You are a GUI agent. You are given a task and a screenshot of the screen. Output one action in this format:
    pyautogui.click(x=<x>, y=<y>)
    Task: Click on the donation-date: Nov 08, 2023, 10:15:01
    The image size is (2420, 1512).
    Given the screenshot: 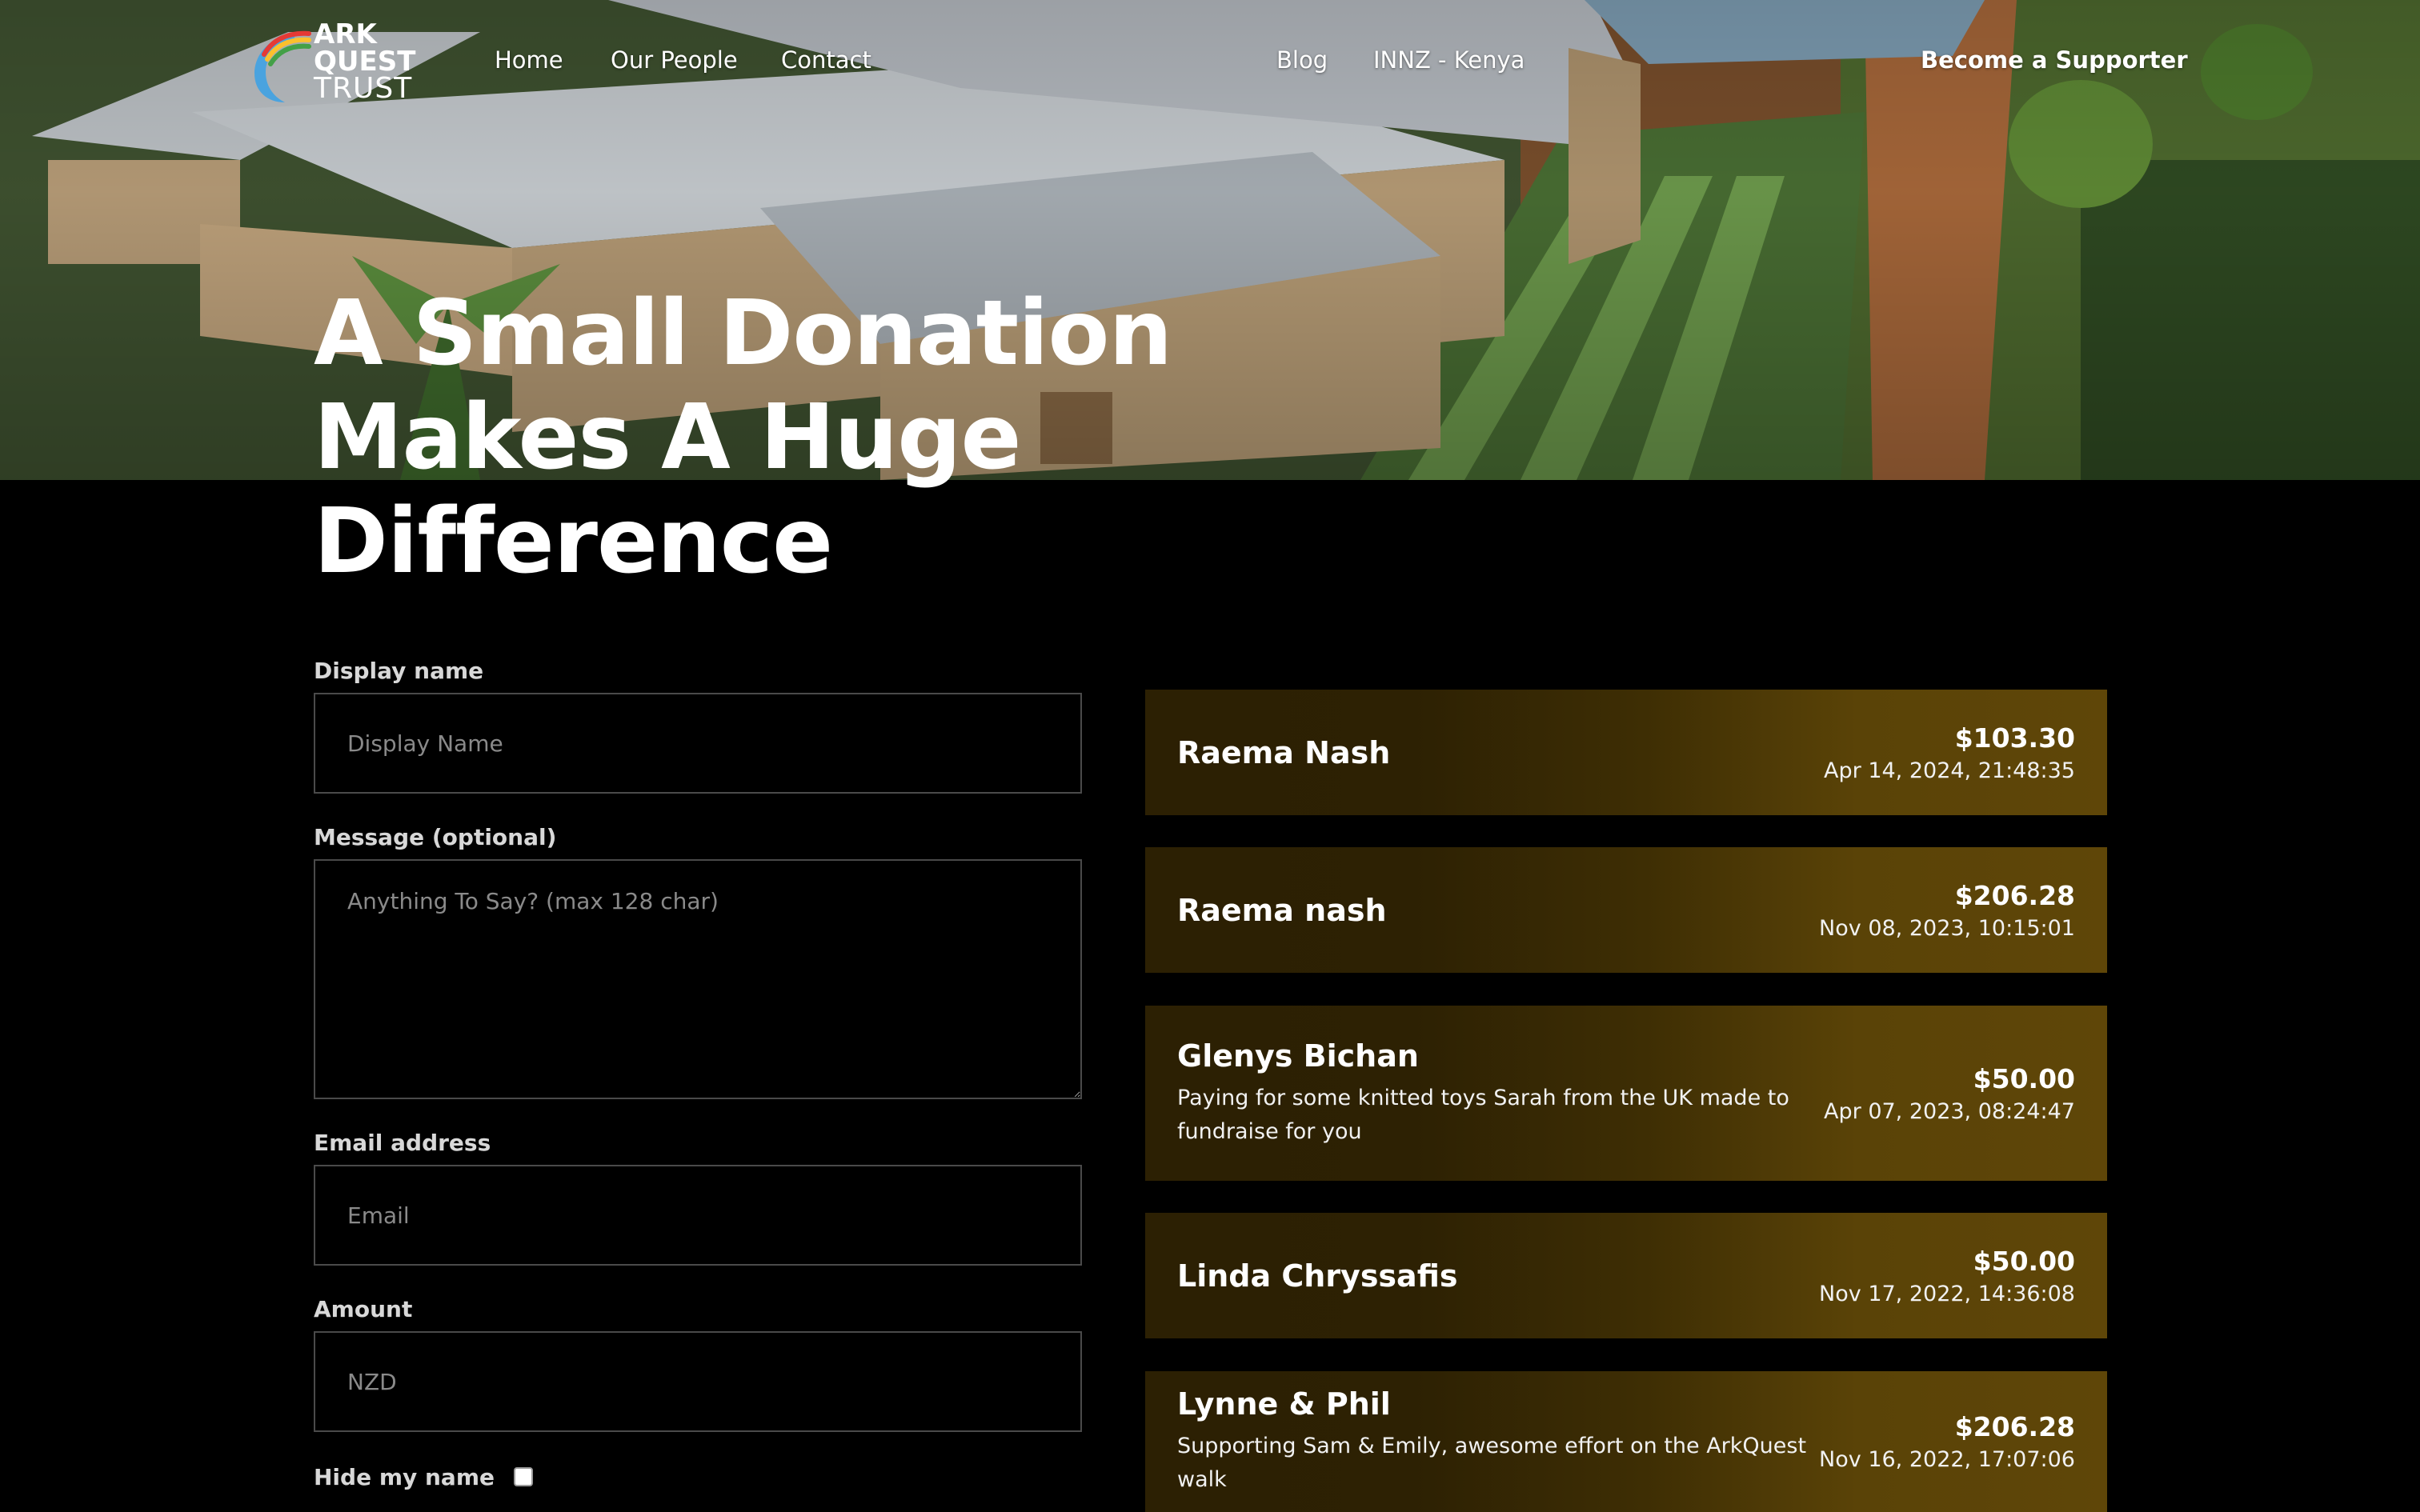 What is the action you would take?
    pyautogui.click(x=1947, y=928)
    